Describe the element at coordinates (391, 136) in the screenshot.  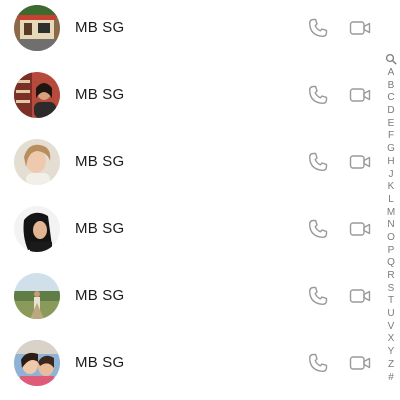
I see `index-letter: F` at that location.